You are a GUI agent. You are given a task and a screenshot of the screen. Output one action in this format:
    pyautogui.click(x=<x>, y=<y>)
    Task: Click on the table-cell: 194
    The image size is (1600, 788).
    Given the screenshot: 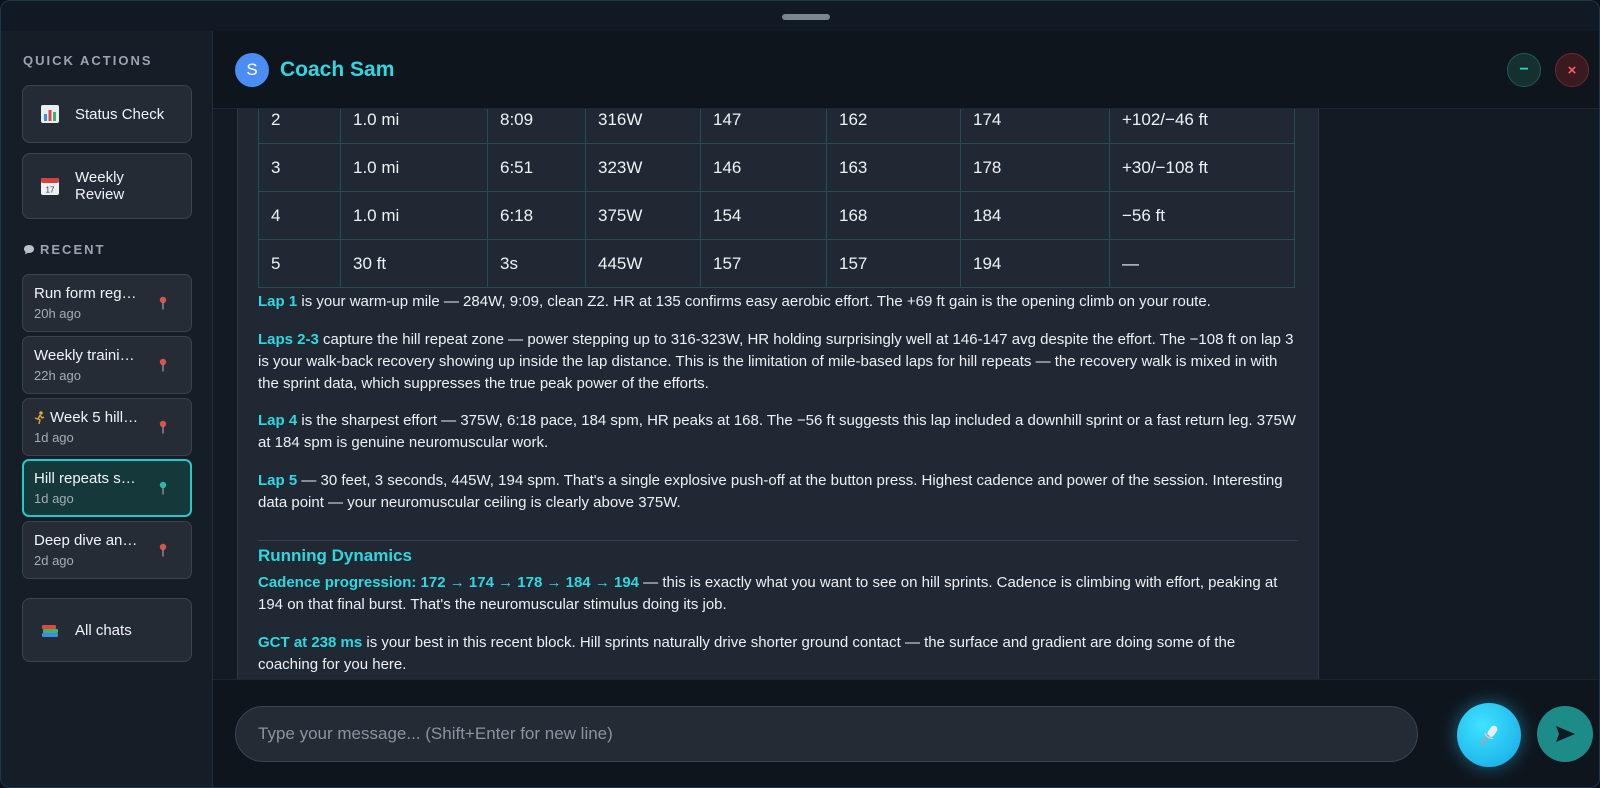 What is the action you would take?
    pyautogui.click(x=1035, y=263)
    